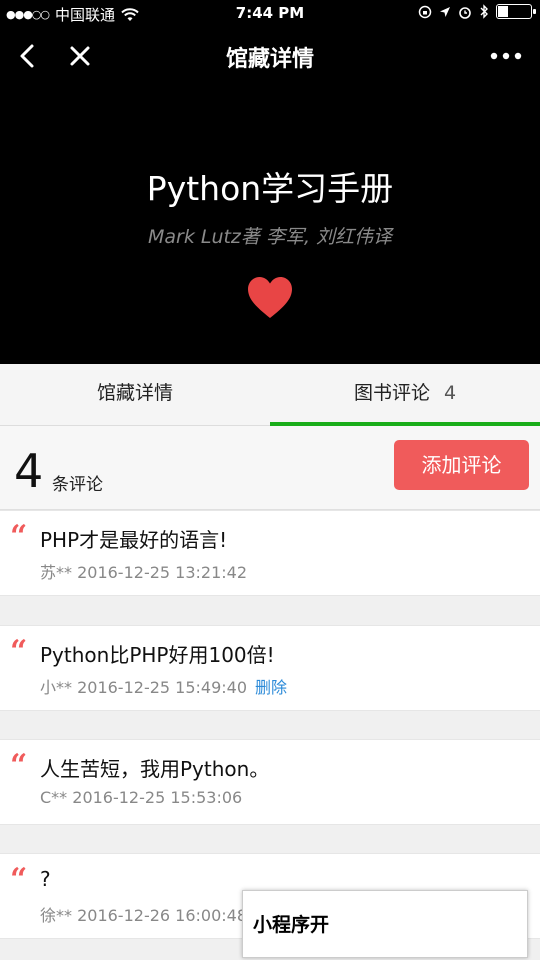  I want to click on comment-meta: 苏** 2016-12-25 13:21:42, so click(144, 572).